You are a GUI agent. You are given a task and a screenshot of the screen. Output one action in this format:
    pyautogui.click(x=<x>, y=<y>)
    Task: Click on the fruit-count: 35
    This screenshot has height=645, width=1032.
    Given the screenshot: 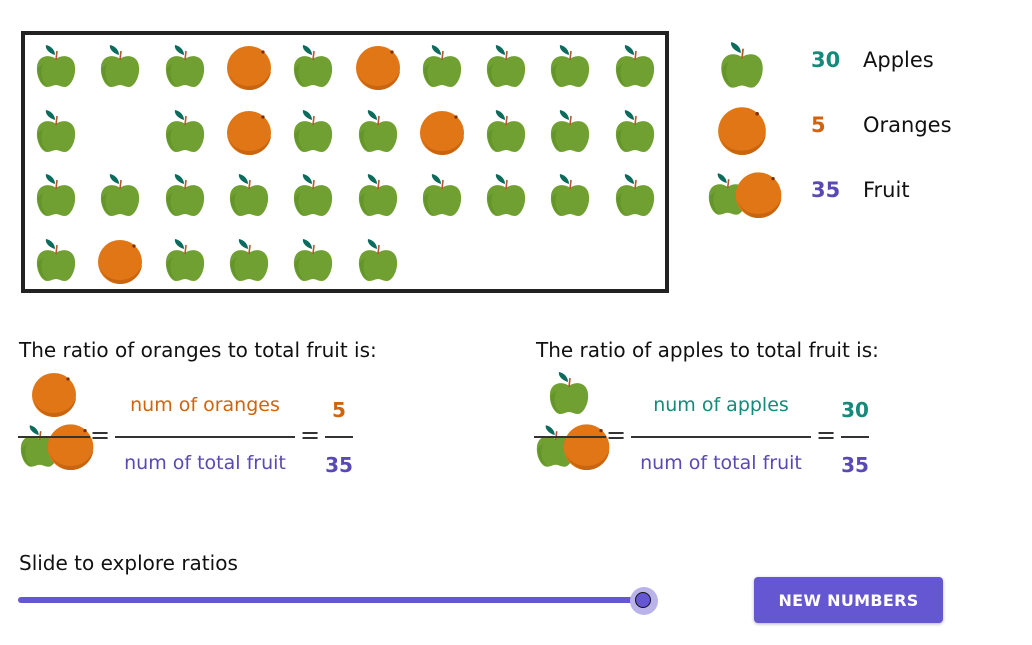 What is the action you would take?
    pyautogui.click(x=826, y=190)
    